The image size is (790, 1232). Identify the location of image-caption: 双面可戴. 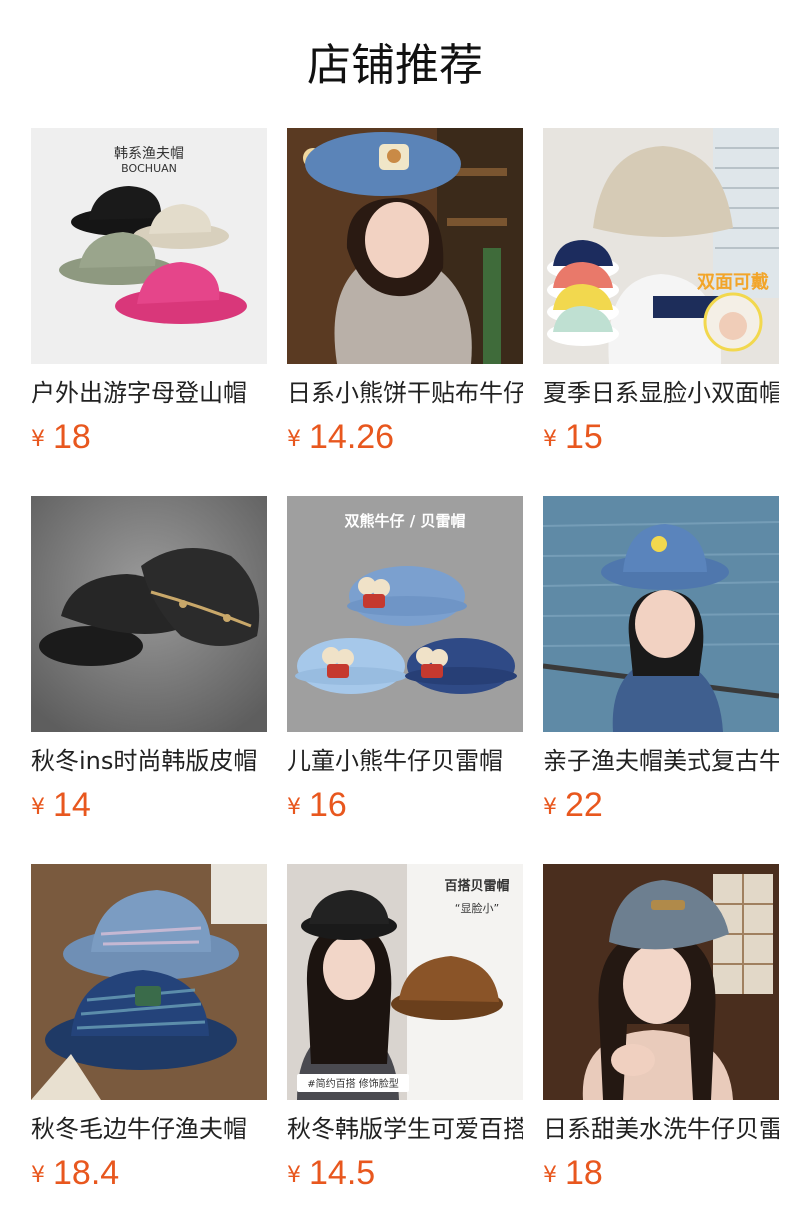
(733, 282).